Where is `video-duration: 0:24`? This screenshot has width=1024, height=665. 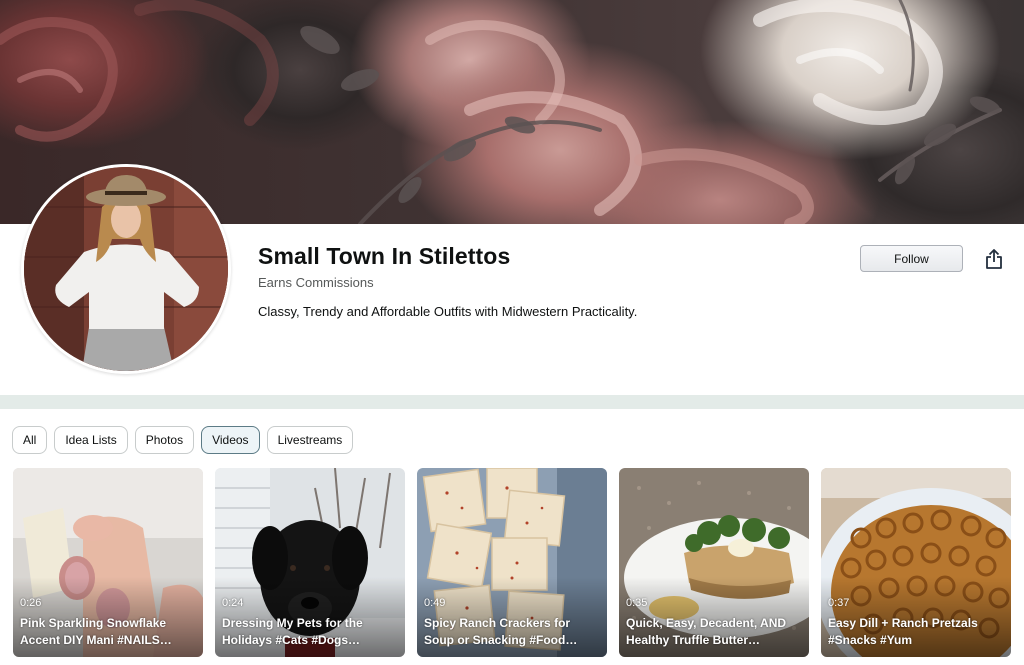
video-duration: 0:24 is located at coordinates (233, 603).